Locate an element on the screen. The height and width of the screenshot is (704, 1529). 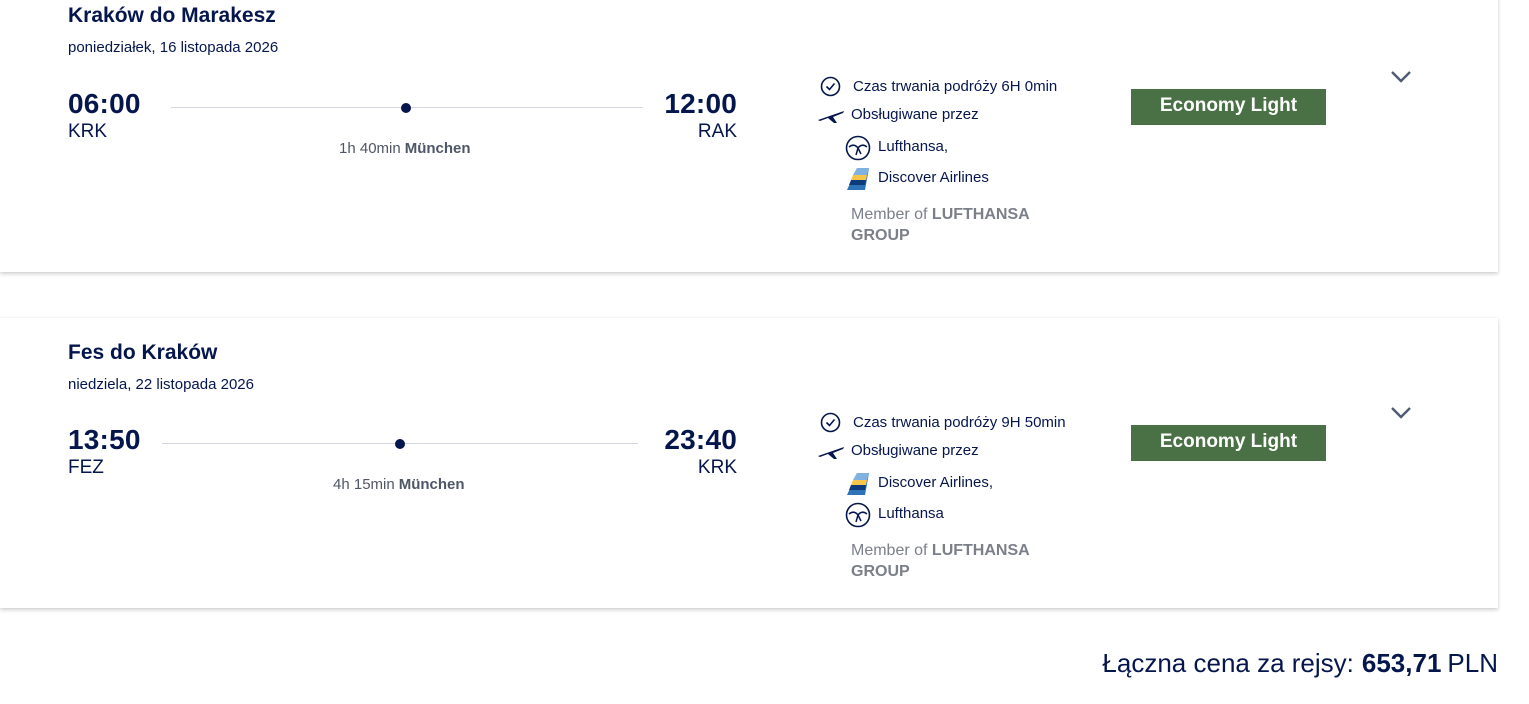
departure-time: 06:00 is located at coordinates (104, 103).